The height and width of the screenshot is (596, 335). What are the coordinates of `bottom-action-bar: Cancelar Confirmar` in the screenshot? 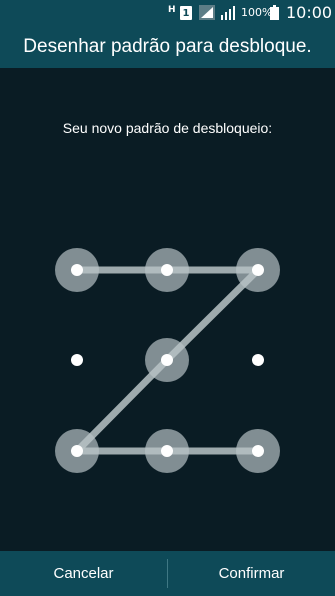 It's located at (167, 573).